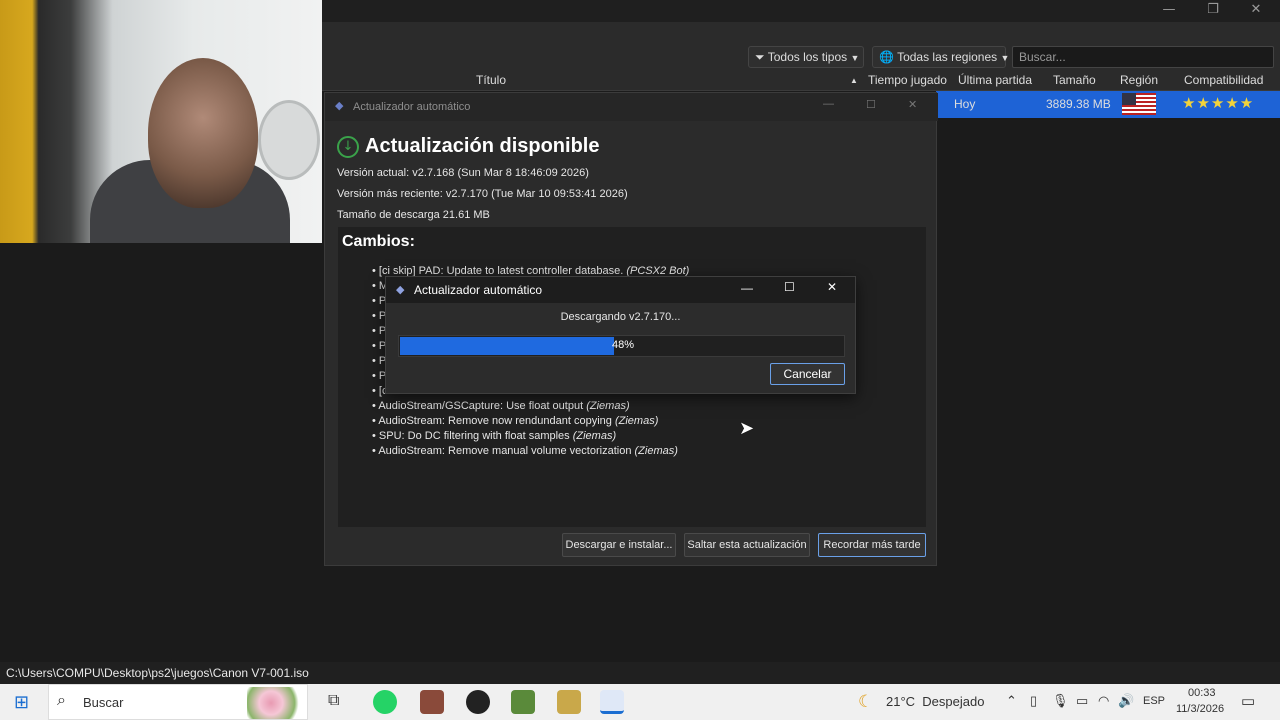 The height and width of the screenshot is (720, 1280). What do you see at coordinates (289, 140) in the screenshot?
I see `fan-image` at bounding box center [289, 140].